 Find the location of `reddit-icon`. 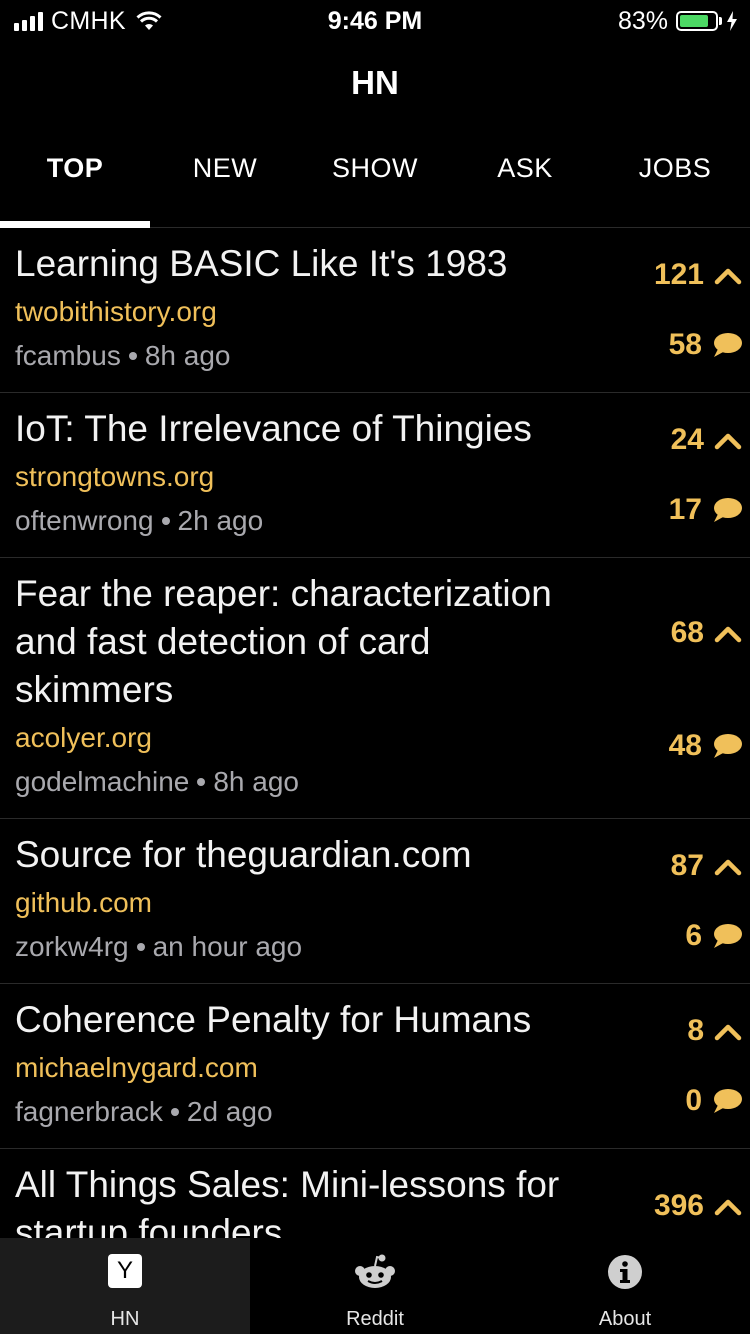

reddit-icon is located at coordinates (375, 1271).